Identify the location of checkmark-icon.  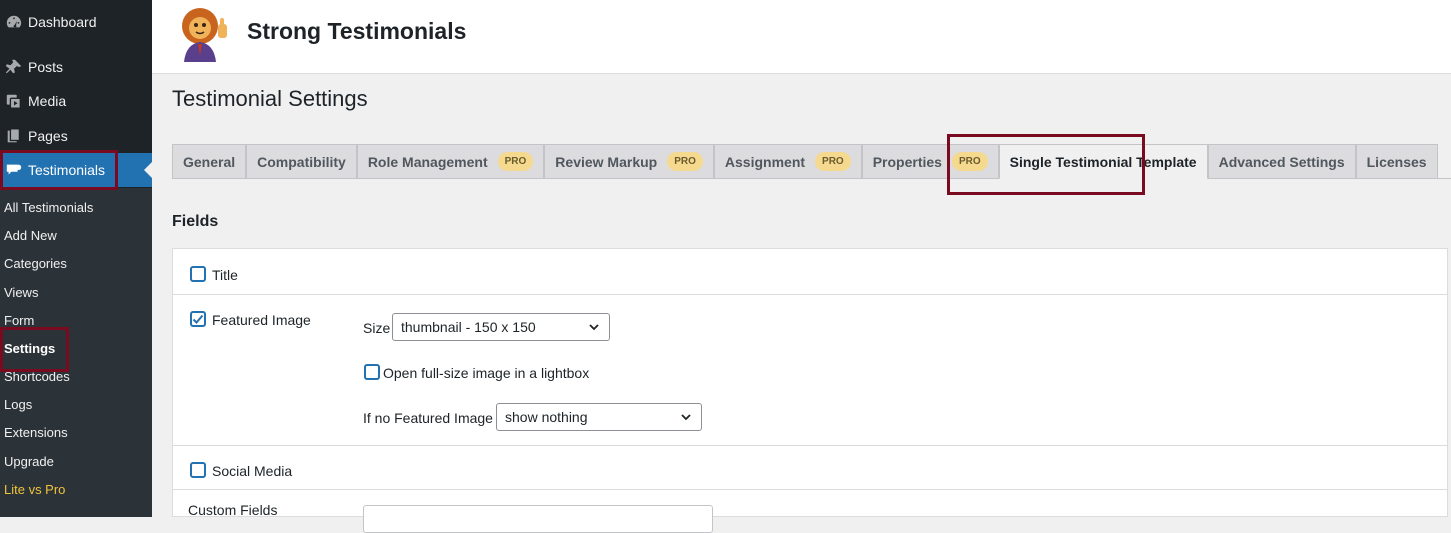
(198, 319).